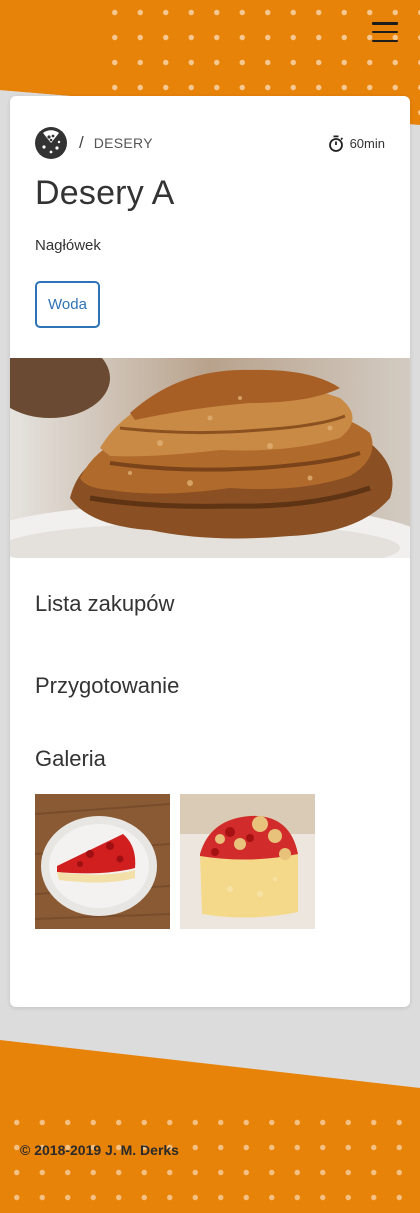 Image resolution: width=420 pixels, height=1213 pixels. What do you see at coordinates (105, 603) in the screenshot?
I see `shopping-list-heading: Lista zakupów` at bounding box center [105, 603].